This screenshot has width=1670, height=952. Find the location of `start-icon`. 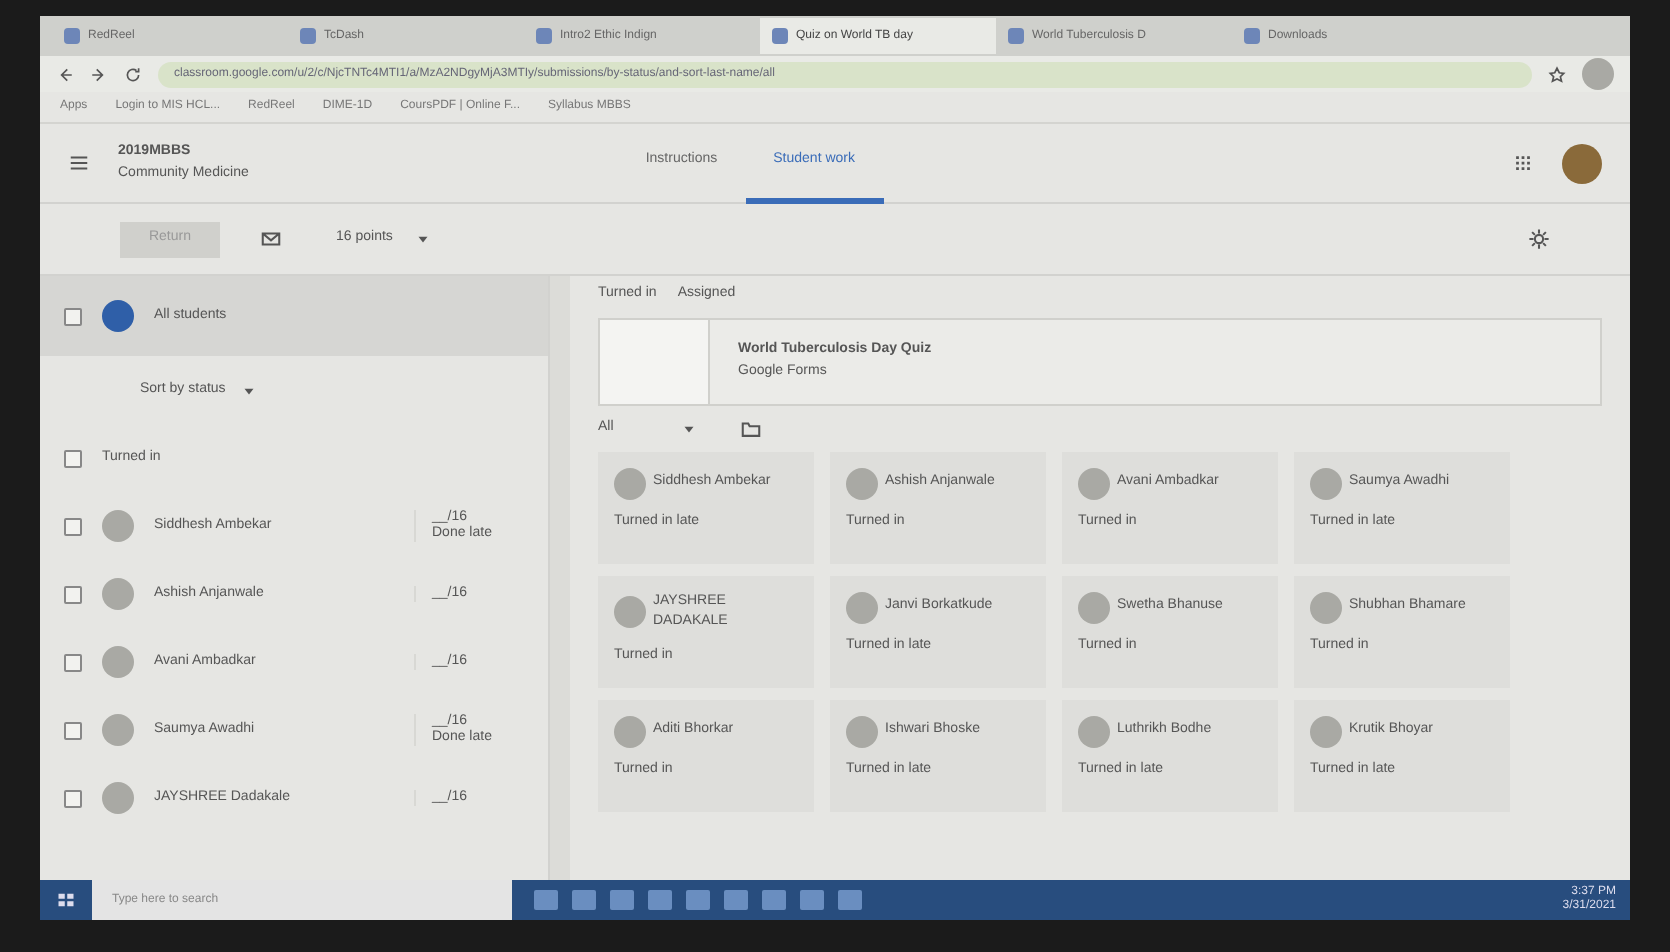

start-icon is located at coordinates (66, 900).